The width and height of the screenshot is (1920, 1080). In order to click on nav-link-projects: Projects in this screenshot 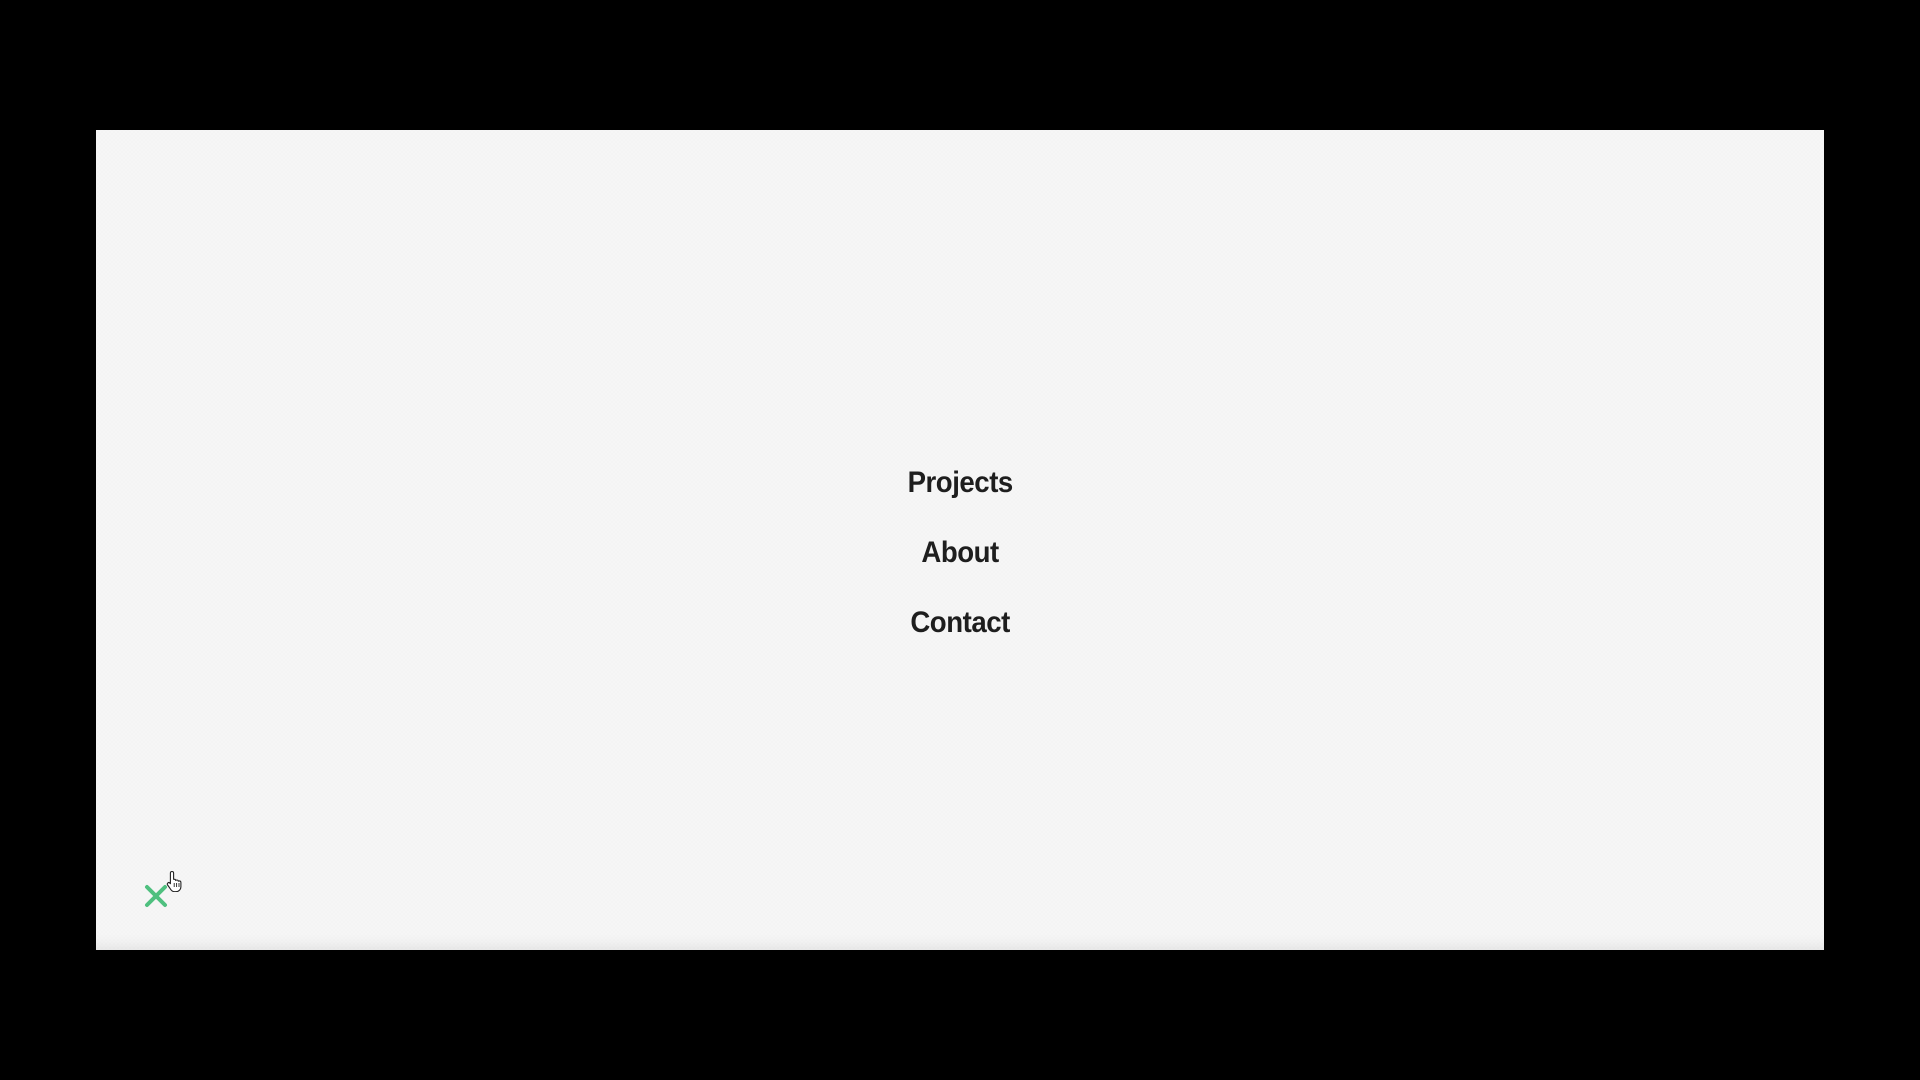, I will do `click(960, 483)`.